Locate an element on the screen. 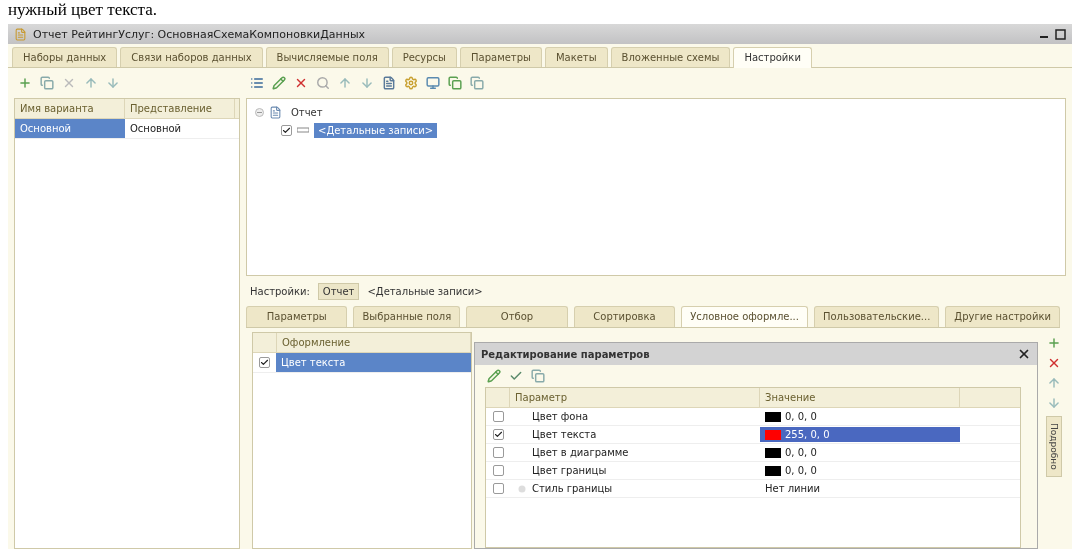 The width and height of the screenshot is (1072, 549). value-cell: Нет линии is located at coordinates (860, 488).